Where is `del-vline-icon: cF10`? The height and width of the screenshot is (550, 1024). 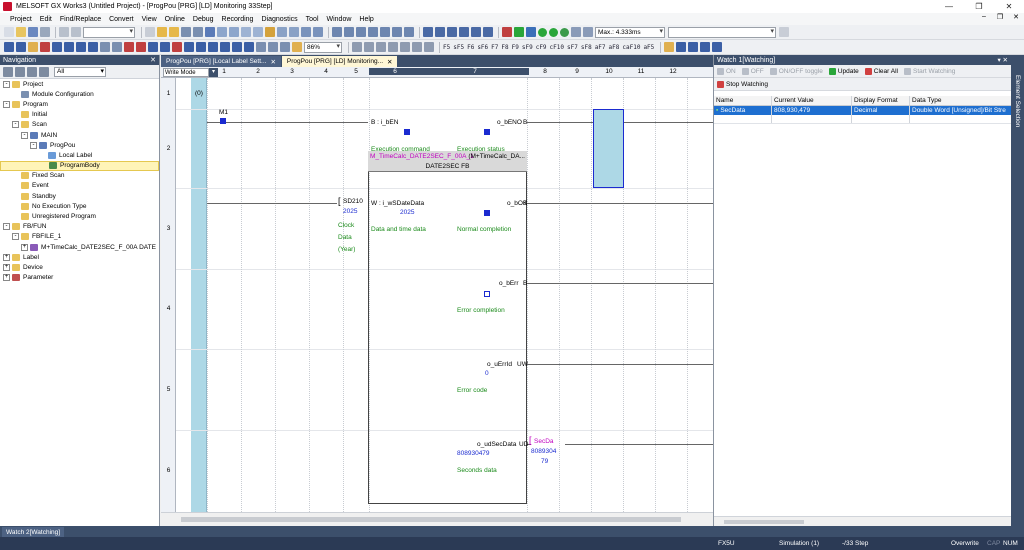
del-vline-icon: cF10 is located at coordinates (557, 47).